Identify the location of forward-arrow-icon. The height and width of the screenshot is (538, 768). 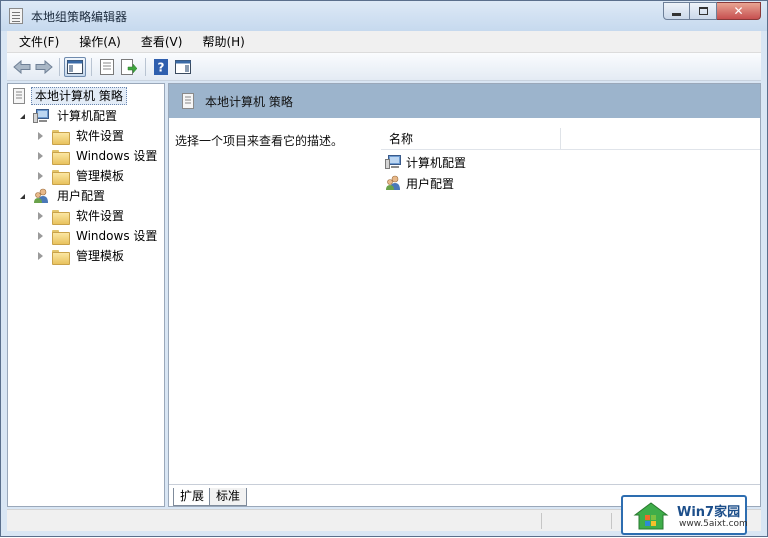
(44, 67).